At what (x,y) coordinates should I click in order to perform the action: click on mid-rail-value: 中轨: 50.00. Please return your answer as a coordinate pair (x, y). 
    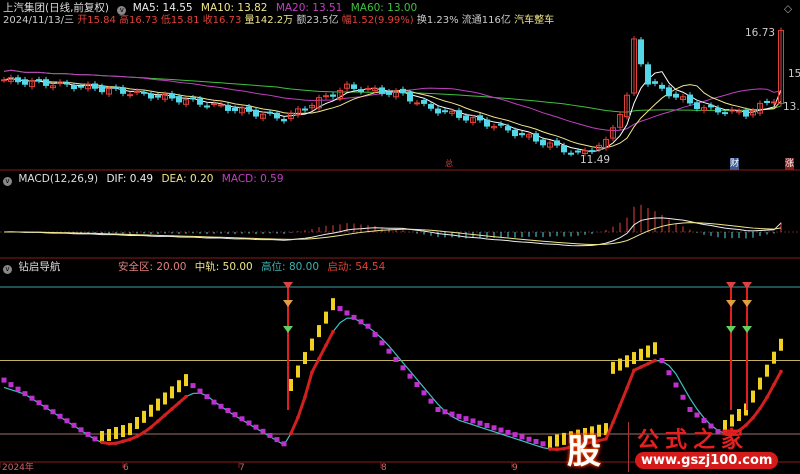
    Looking at the image, I should click on (223, 267).